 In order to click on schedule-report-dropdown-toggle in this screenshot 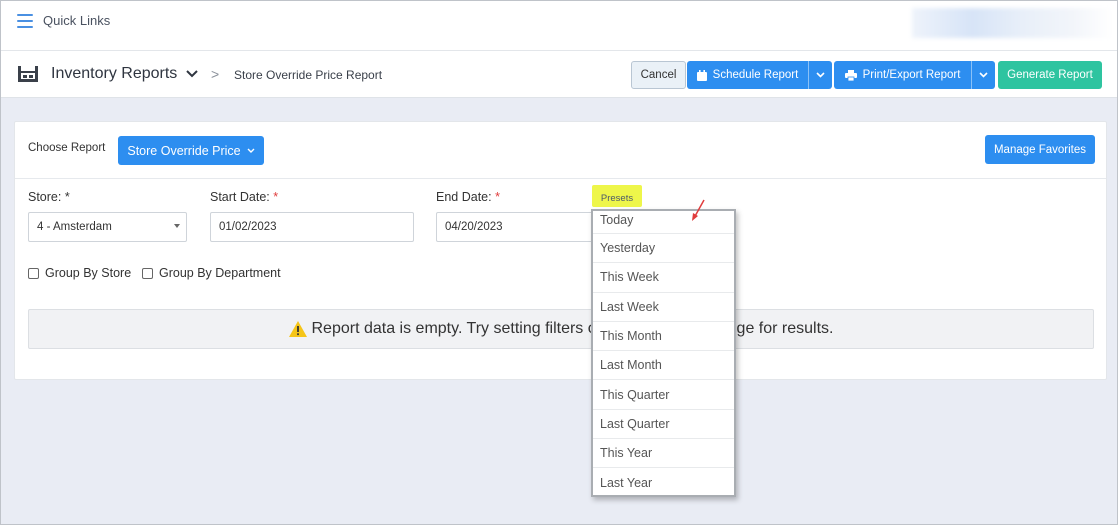, I will do `click(820, 75)`.